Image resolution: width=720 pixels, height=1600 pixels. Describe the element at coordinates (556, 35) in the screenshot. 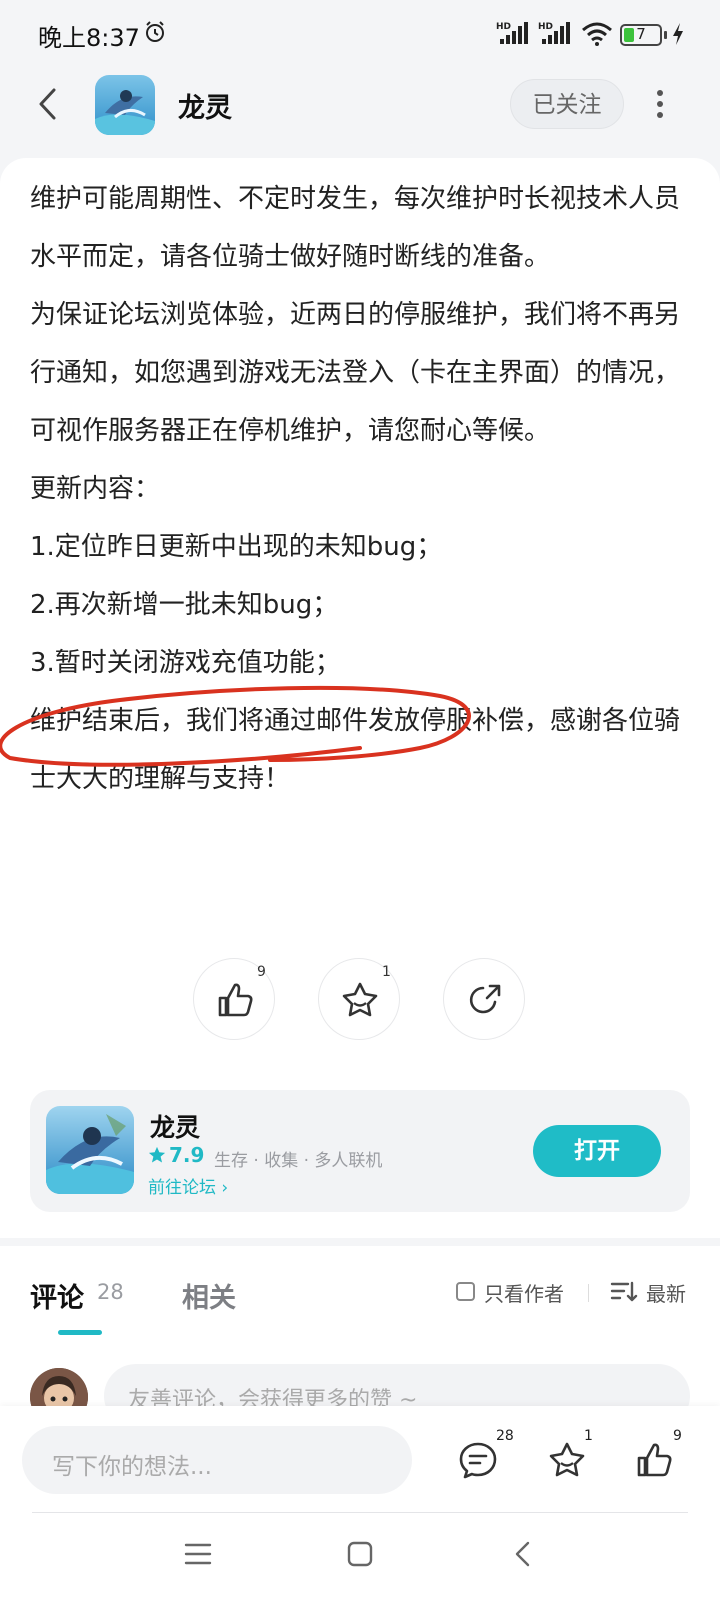

I see `signal-icon-2: HD` at that location.